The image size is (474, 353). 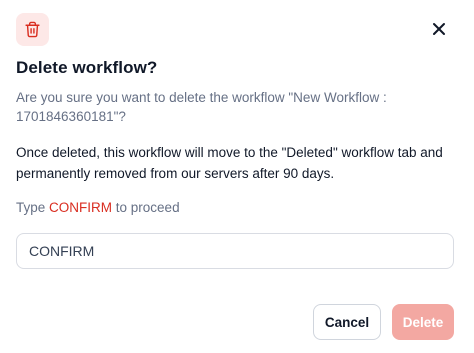 I want to click on close-icon, so click(x=439, y=29).